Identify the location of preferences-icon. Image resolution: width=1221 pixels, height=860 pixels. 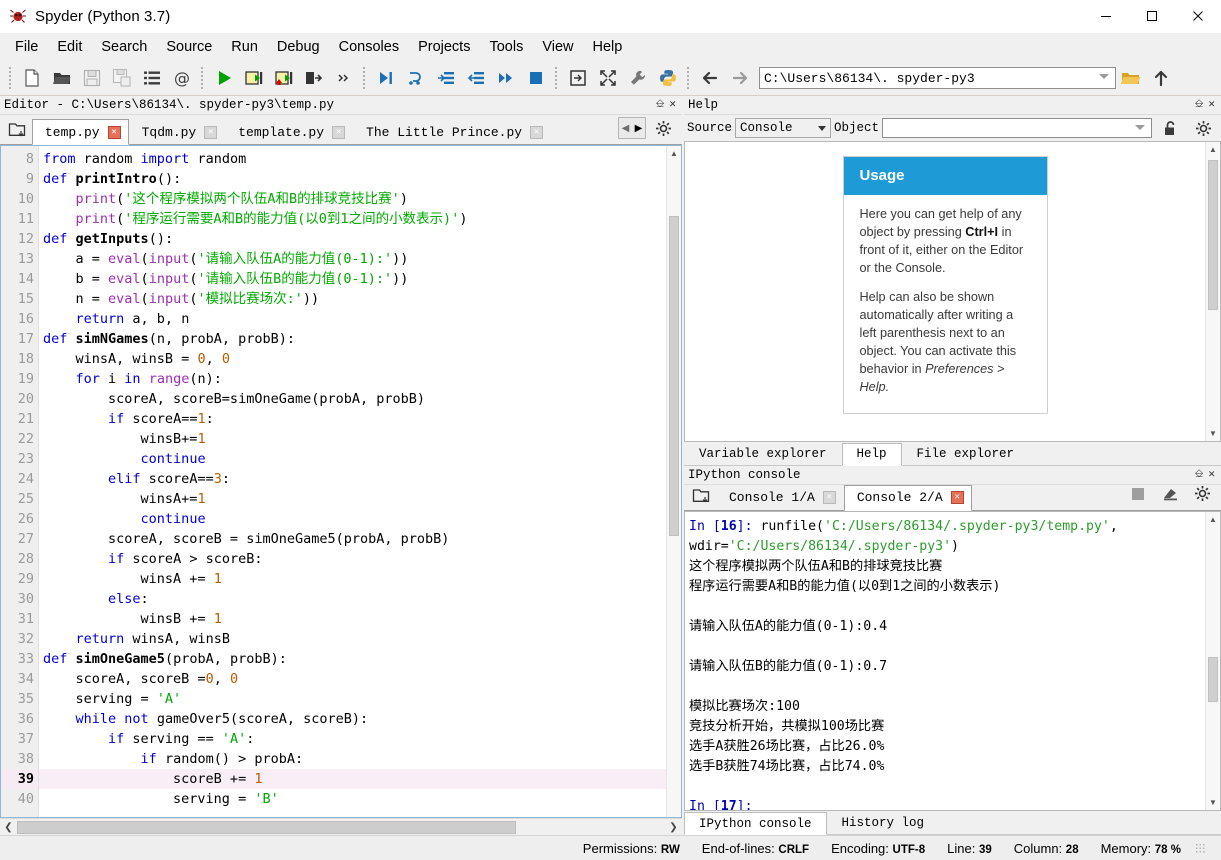
(638, 78).